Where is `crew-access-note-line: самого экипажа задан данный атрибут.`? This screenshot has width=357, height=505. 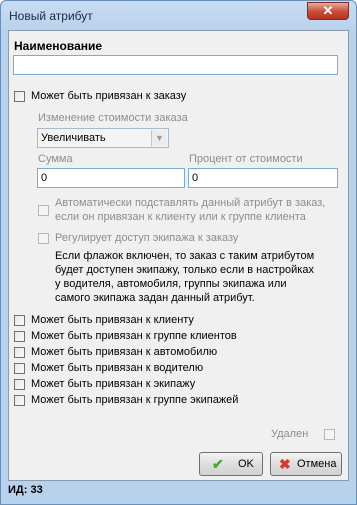 crew-access-note-line: самого экипажа задан данный атрибут. is located at coordinates (155, 298).